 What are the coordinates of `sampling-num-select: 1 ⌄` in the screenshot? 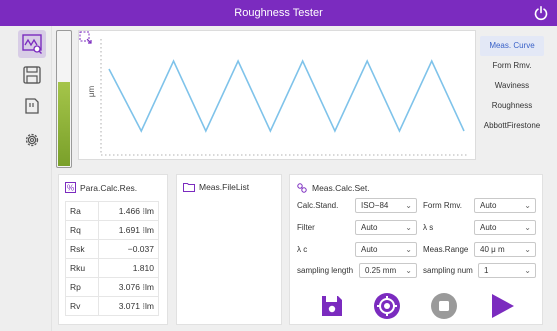 It's located at (507, 270).